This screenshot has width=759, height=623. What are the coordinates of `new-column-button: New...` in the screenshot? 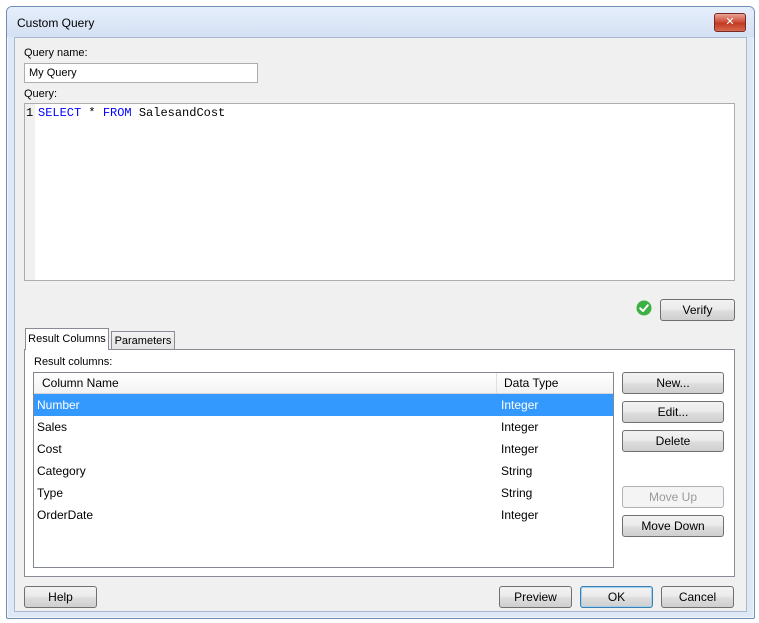 It's located at (673, 383).